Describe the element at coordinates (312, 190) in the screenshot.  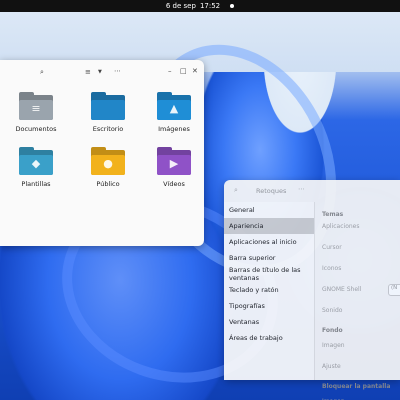
I see `tweaks-header: ⌕ Retoques ⋯` at that location.